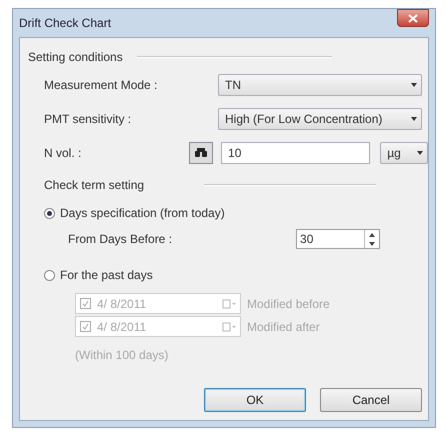 The height and width of the screenshot is (438, 446). Describe the element at coordinates (120, 239) in the screenshot. I see `field-label: From Days Before :` at that location.